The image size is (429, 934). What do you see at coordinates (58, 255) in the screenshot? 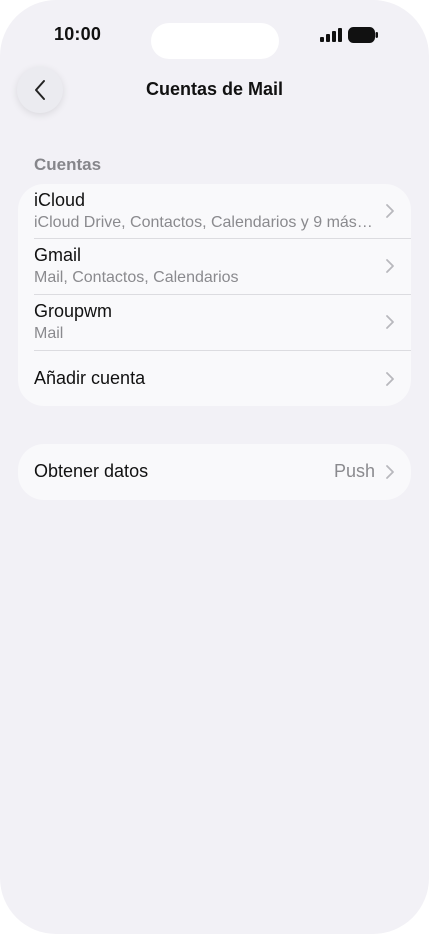
I see `account-title: Gmail` at bounding box center [58, 255].